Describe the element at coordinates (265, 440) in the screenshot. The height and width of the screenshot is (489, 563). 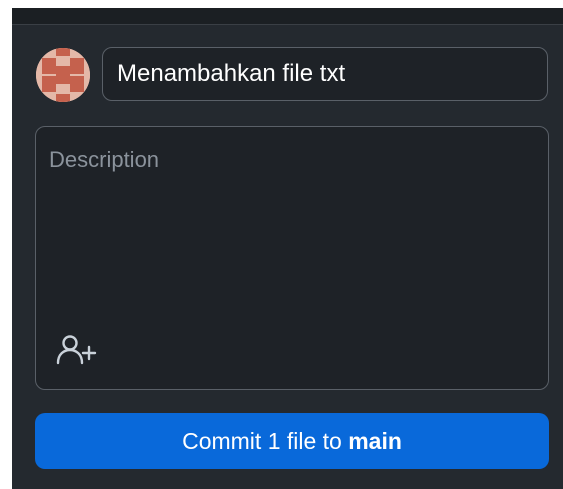
I see `commit-button-label: Commit 1 file to` at that location.